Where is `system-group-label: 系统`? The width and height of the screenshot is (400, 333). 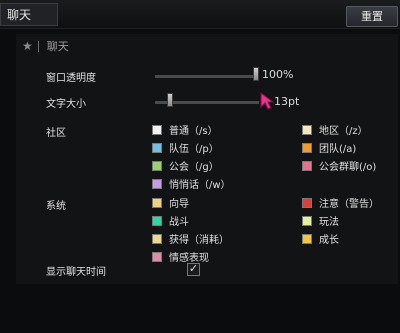 system-group-label: 系统 is located at coordinates (56, 206).